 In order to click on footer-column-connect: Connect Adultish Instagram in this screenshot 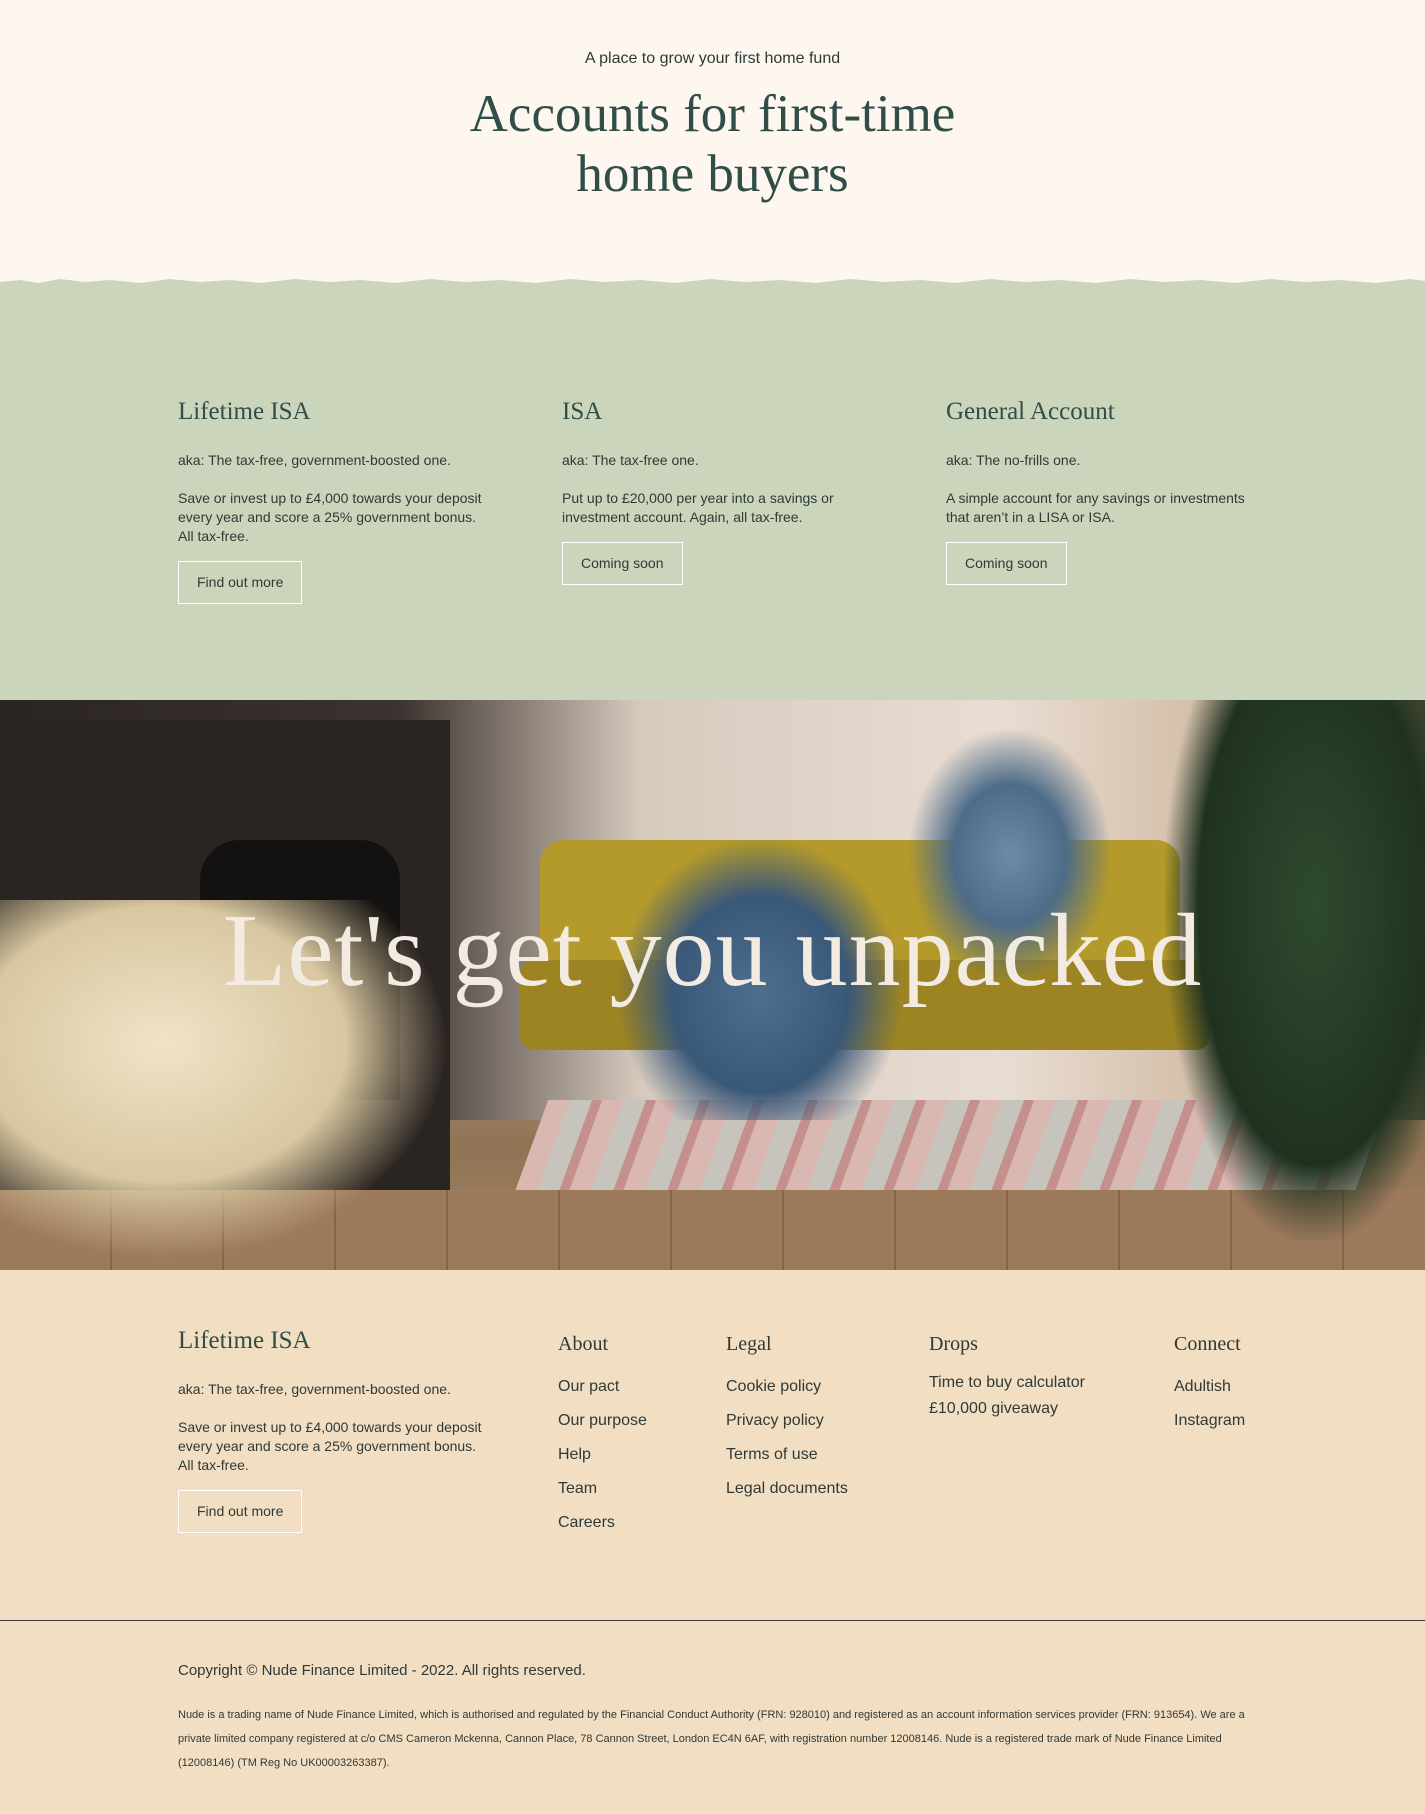, I will do `click(1209, 1382)`.